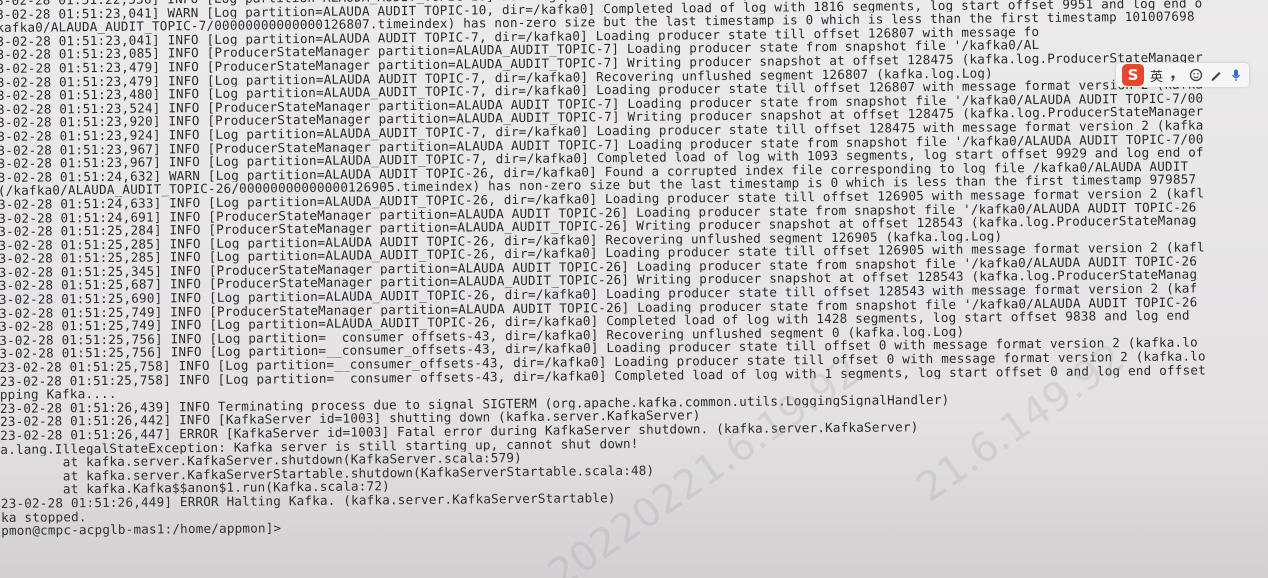  Describe the element at coordinates (1176, 75) in the screenshot. I see `punctuation-icon` at that location.